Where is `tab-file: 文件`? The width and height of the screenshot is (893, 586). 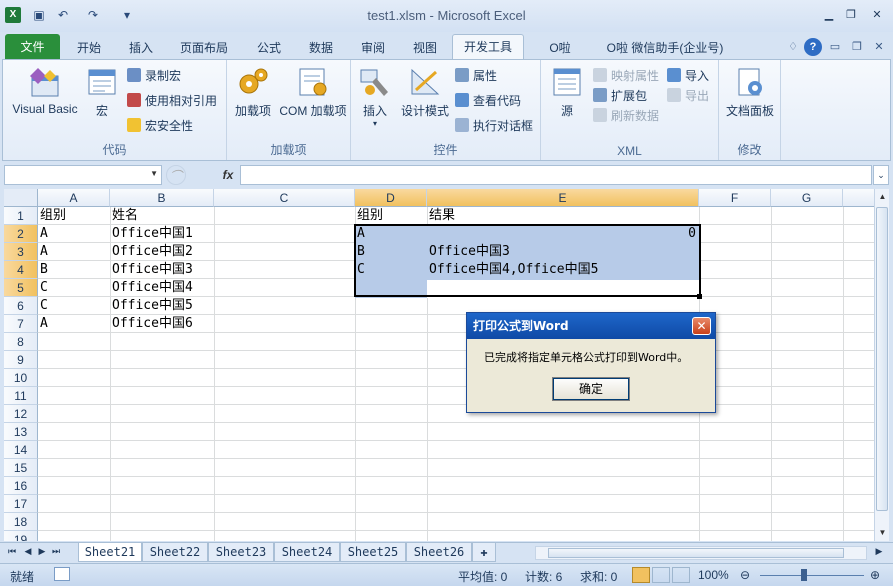 tab-file: 文件 is located at coordinates (32, 47).